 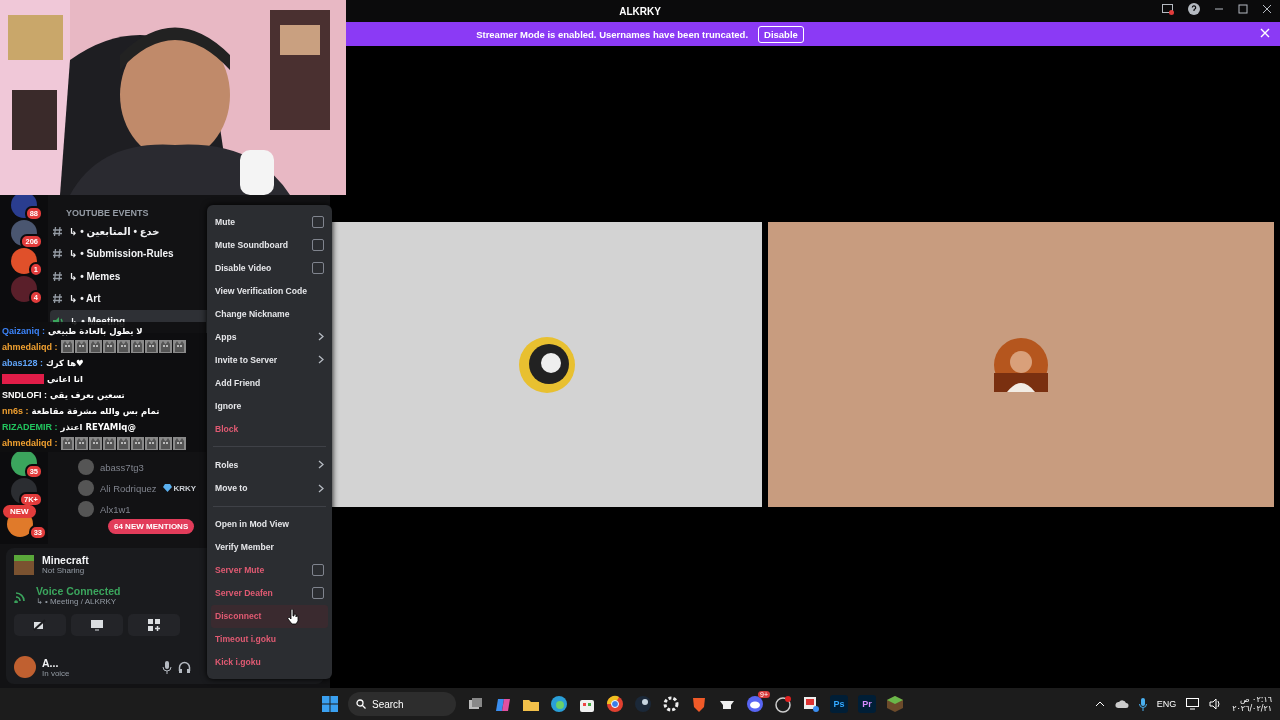 What do you see at coordinates (269, 488) in the screenshot?
I see `menu-item: Move to` at bounding box center [269, 488].